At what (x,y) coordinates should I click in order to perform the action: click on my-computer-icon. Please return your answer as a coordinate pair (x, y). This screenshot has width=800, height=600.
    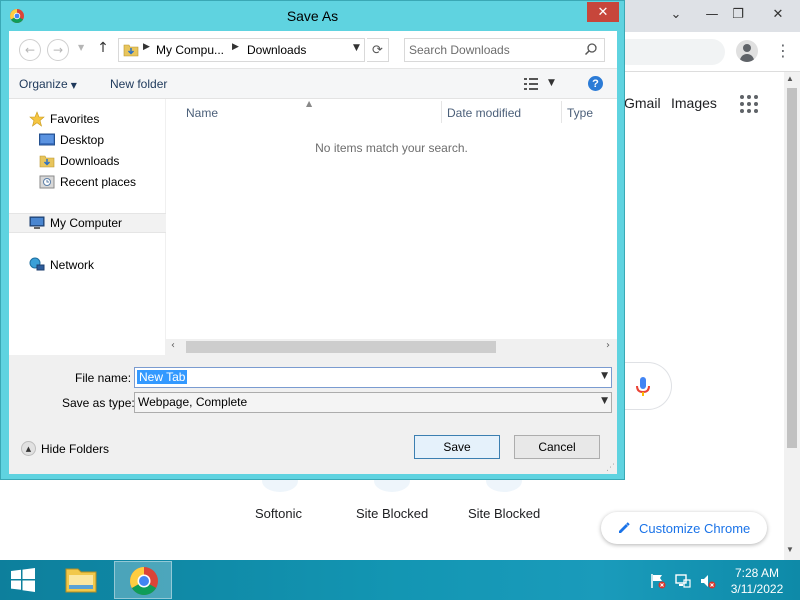
    Looking at the image, I should click on (37, 222).